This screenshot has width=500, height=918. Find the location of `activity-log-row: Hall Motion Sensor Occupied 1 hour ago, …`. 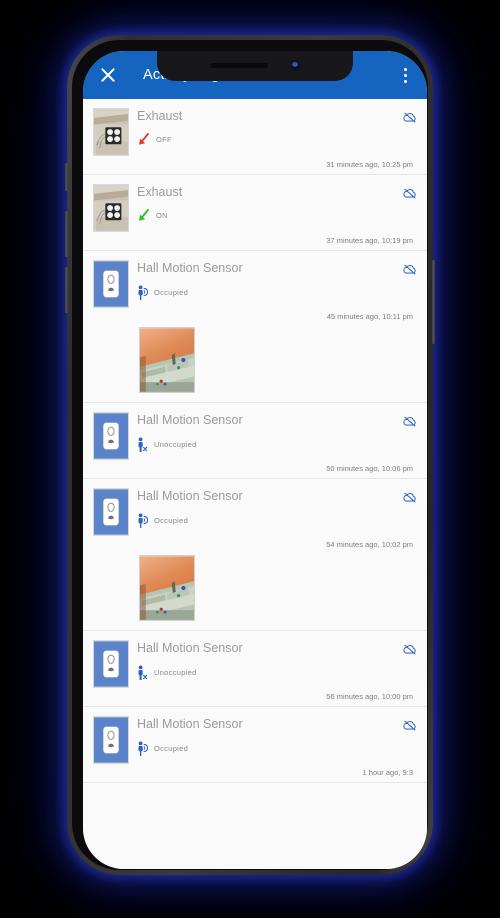

activity-log-row: Hall Motion Sensor Occupied 1 hour ago, … is located at coordinates (255, 745).